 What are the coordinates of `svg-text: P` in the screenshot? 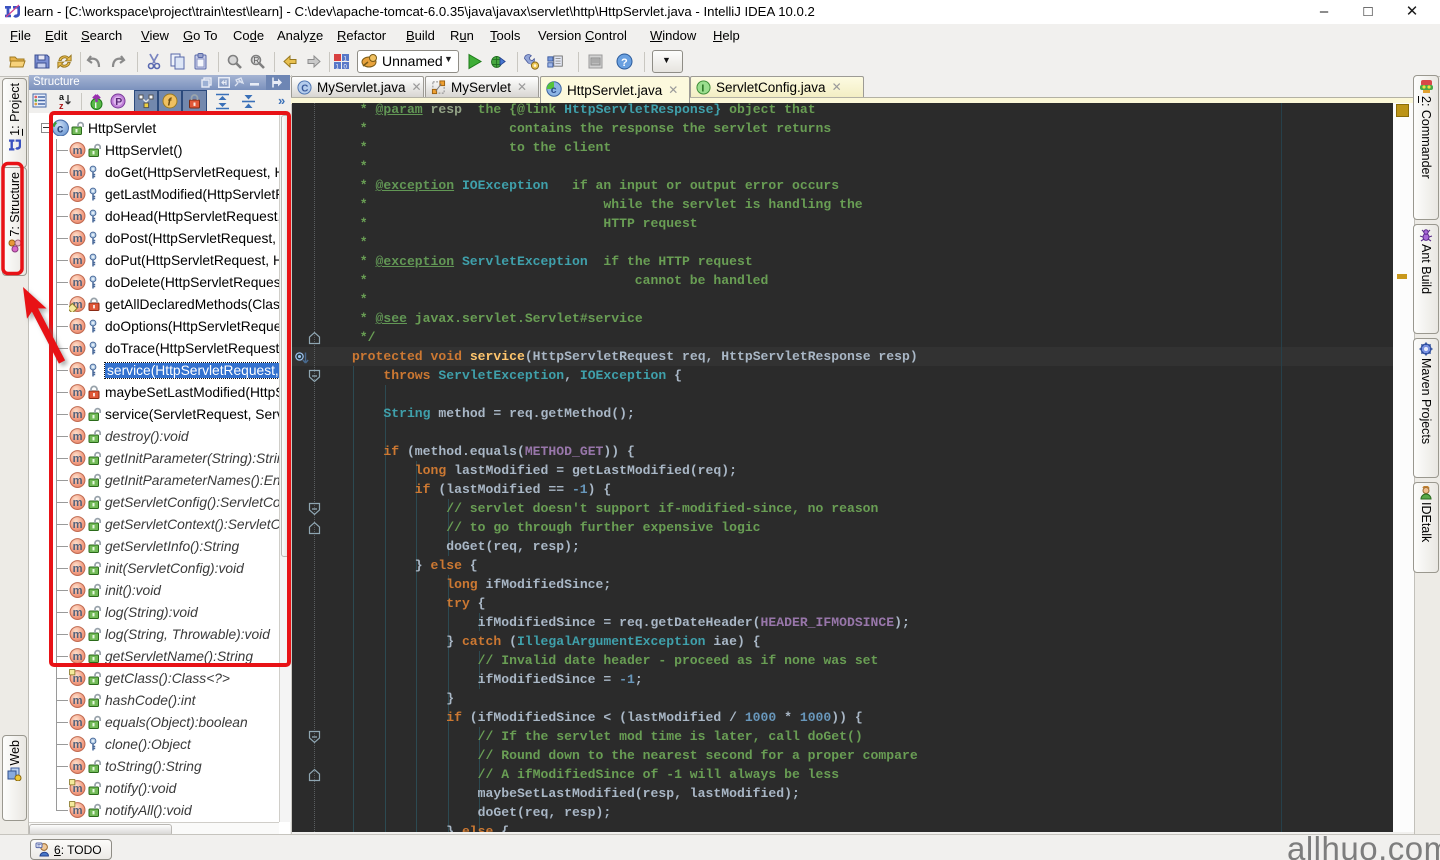 It's located at (118, 102).